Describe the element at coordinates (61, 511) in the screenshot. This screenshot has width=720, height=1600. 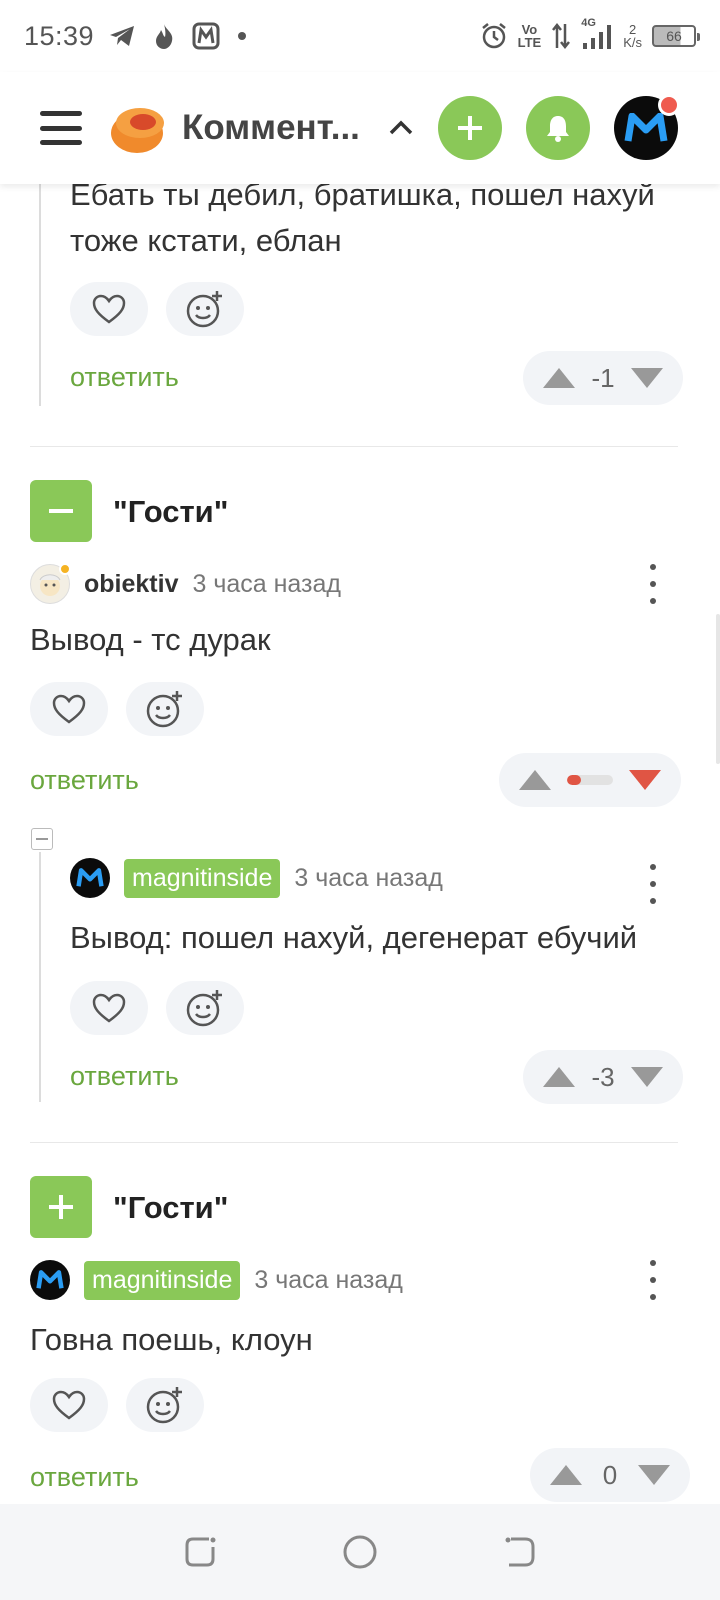
I see `collapse-thread-button` at that location.